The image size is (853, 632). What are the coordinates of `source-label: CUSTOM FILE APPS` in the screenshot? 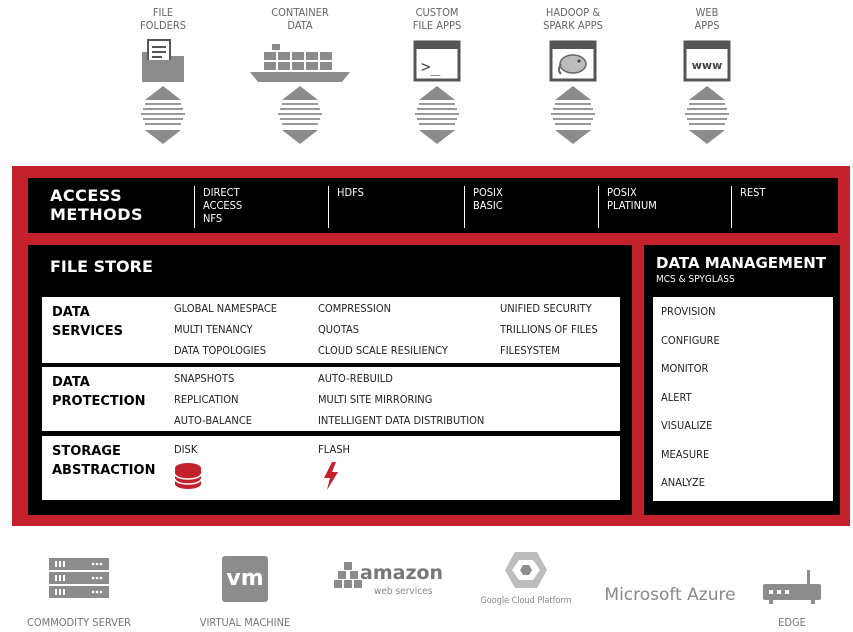 It's located at (437, 19).